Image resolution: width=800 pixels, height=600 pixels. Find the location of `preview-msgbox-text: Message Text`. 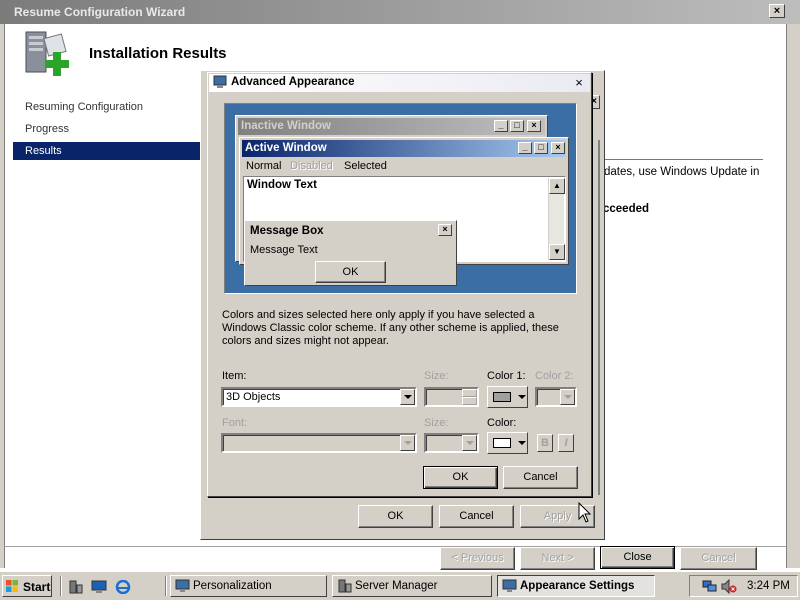

preview-msgbox-text: Message Text is located at coordinates (284, 250).